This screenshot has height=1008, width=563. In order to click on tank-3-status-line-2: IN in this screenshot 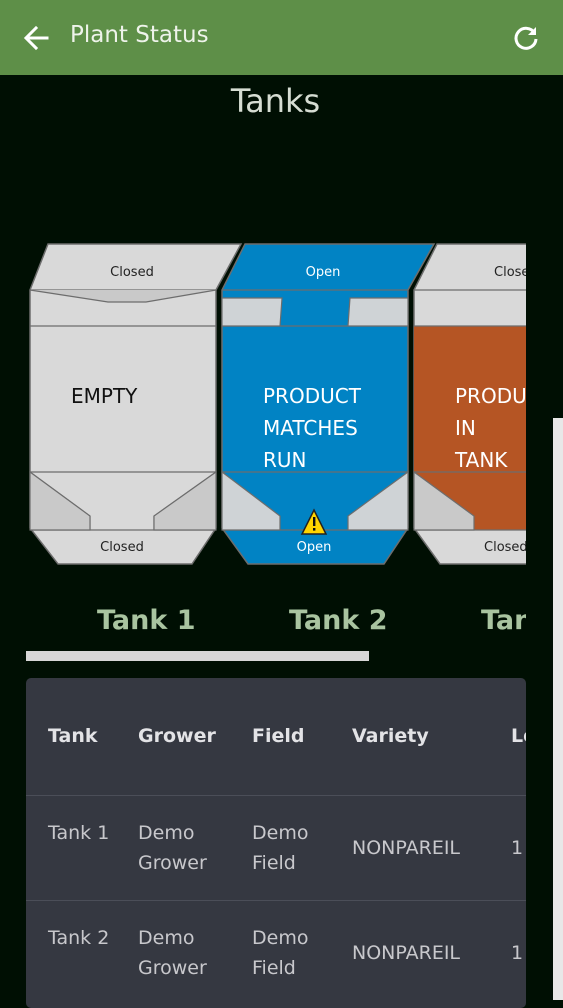, I will do `click(465, 428)`.